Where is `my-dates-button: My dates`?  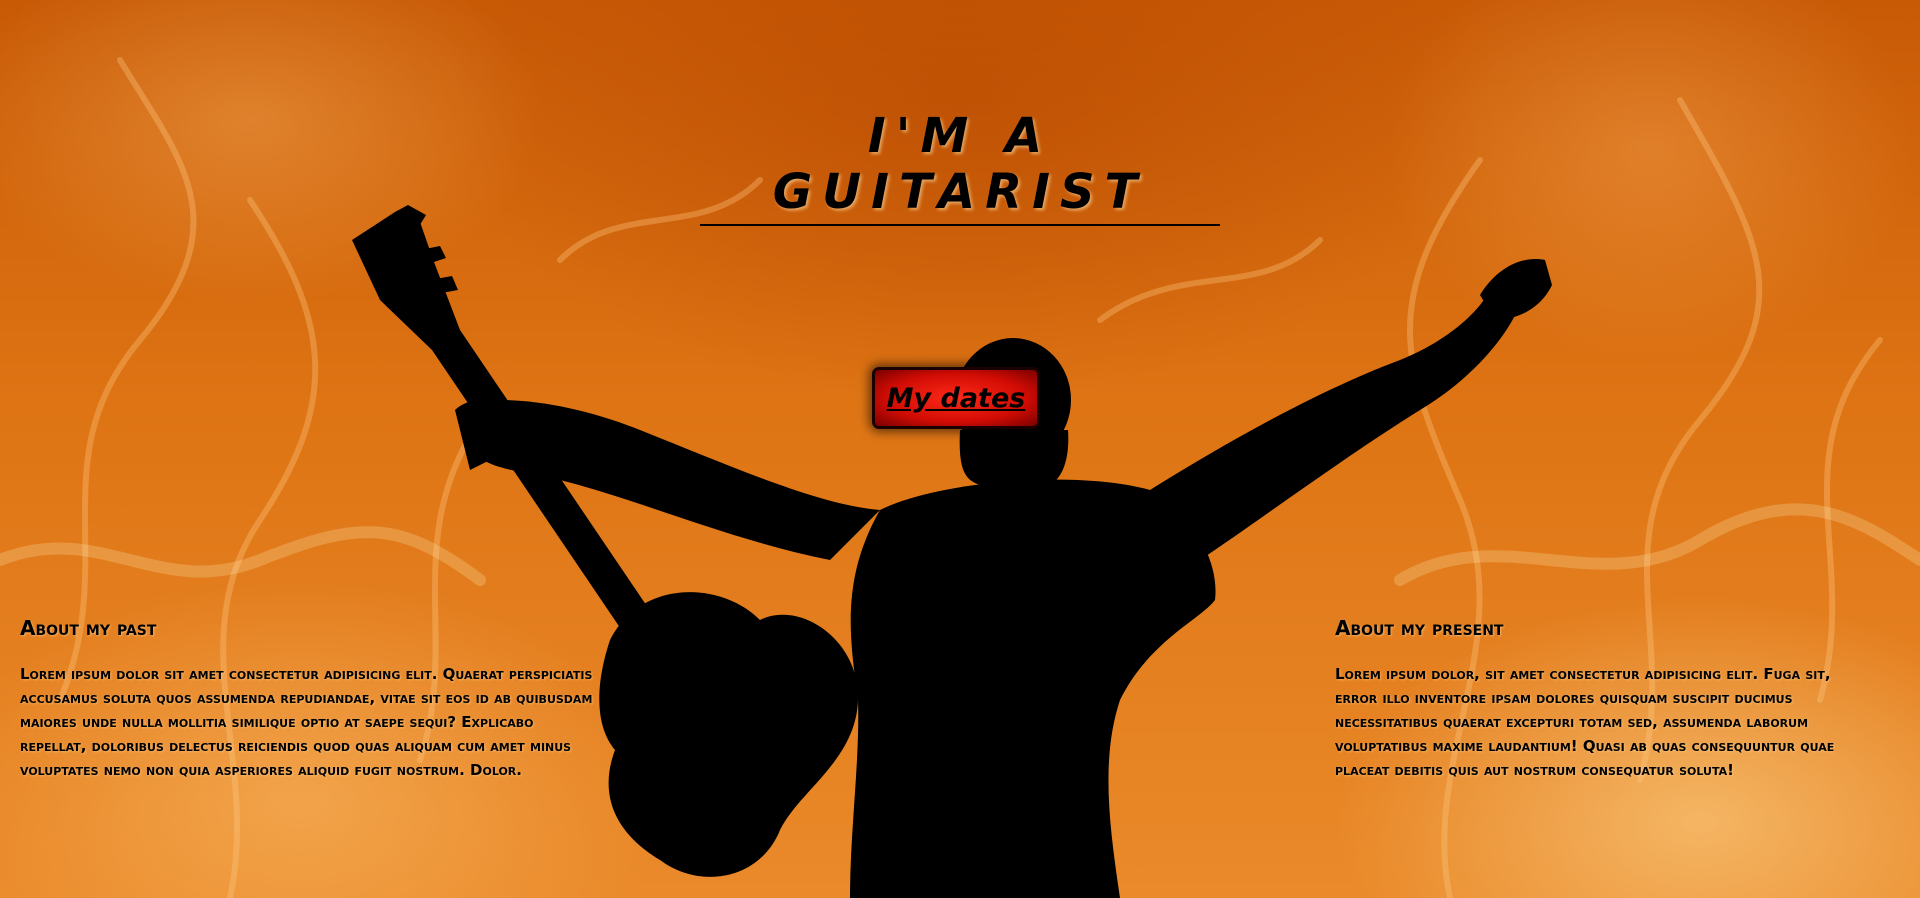 my-dates-button: My dates is located at coordinates (956, 398).